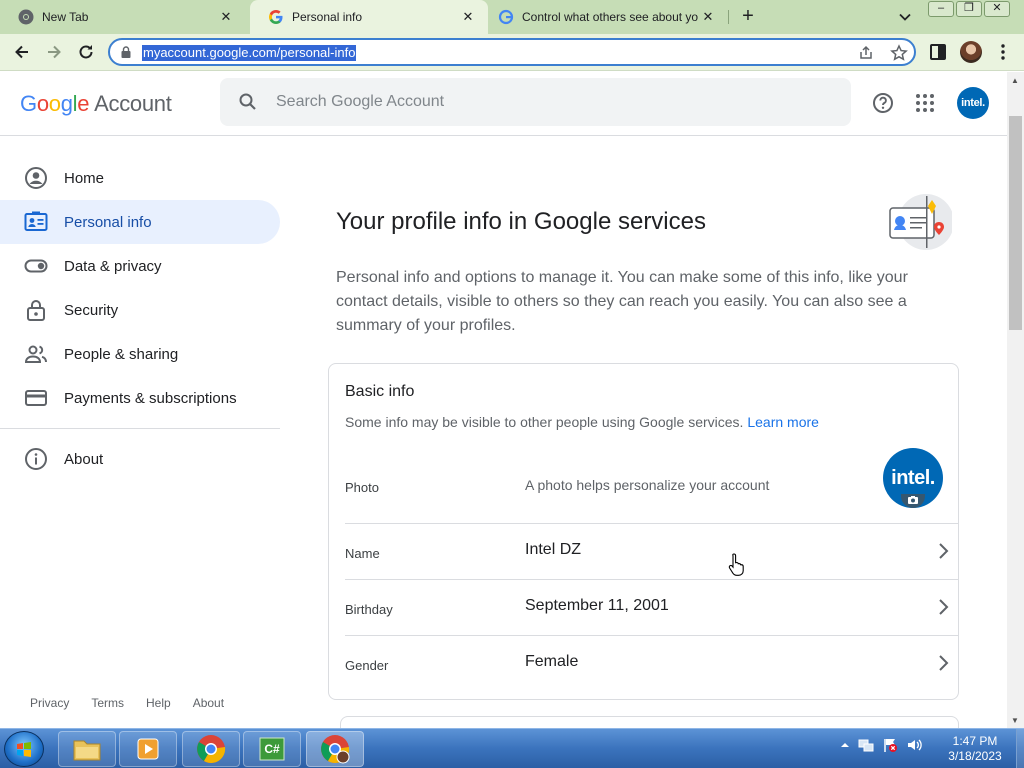 The width and height of the screenshot is (1024, 768). I want to click on info-icon, so click(36, 459).